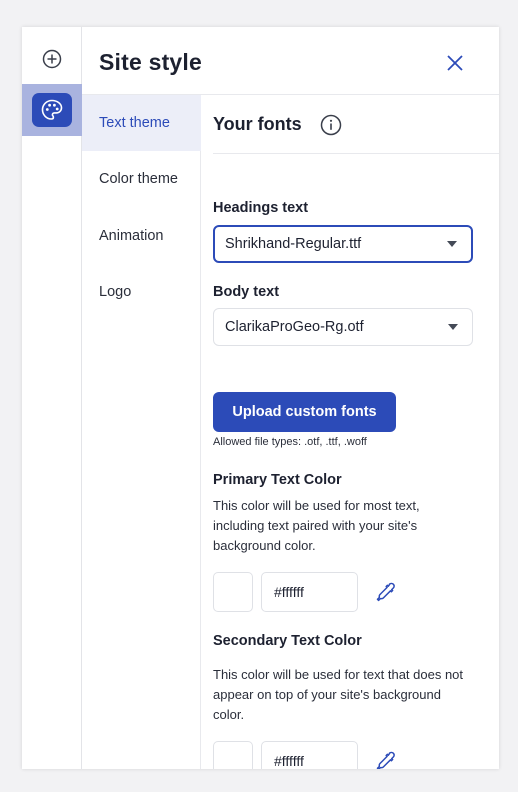 The image size is (518, 792). I want to click on left-rail, so click(52, 398).